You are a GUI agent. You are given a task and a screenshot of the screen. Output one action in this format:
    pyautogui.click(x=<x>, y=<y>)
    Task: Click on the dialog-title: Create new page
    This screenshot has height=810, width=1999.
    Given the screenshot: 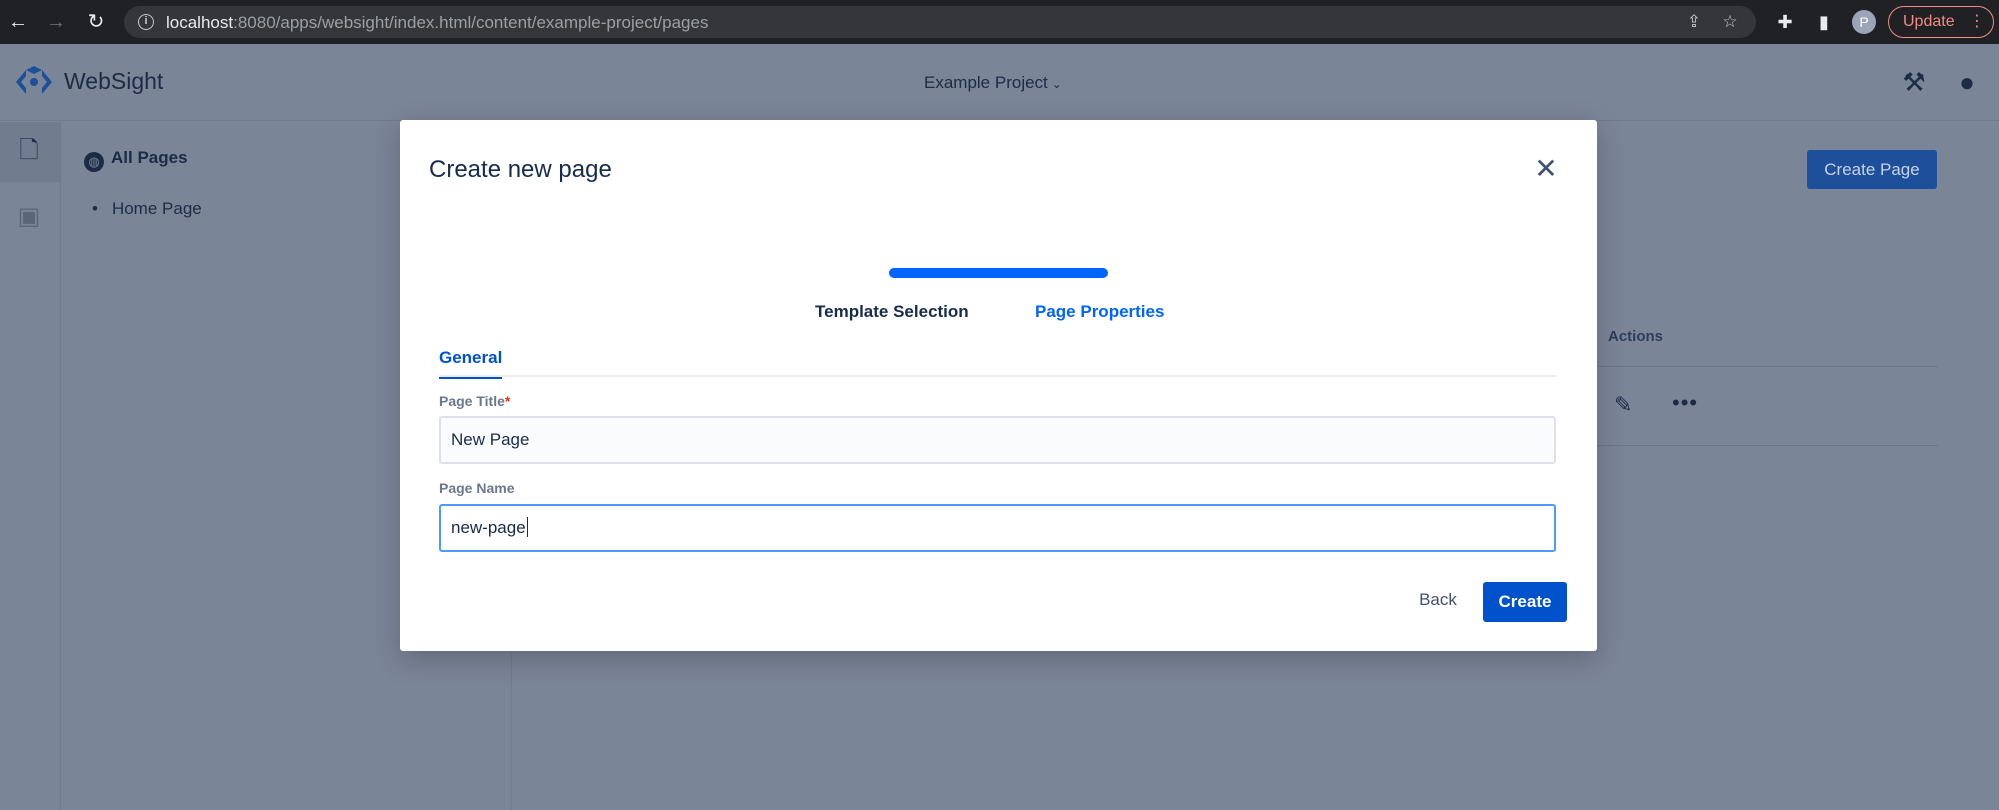 What is the action you would take?
    pyautogui.click(x=520, y=169)
    